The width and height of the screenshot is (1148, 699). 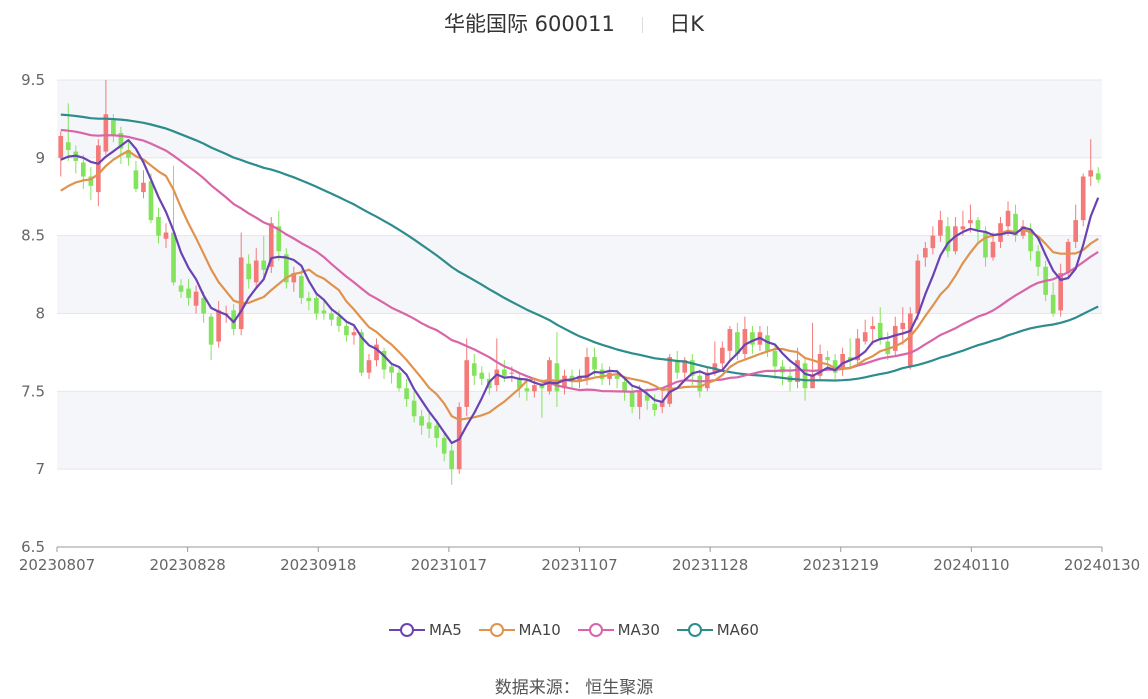 I want to click on legend: MA5 MA10 MA30 MA60, so click(x=574, y=630).